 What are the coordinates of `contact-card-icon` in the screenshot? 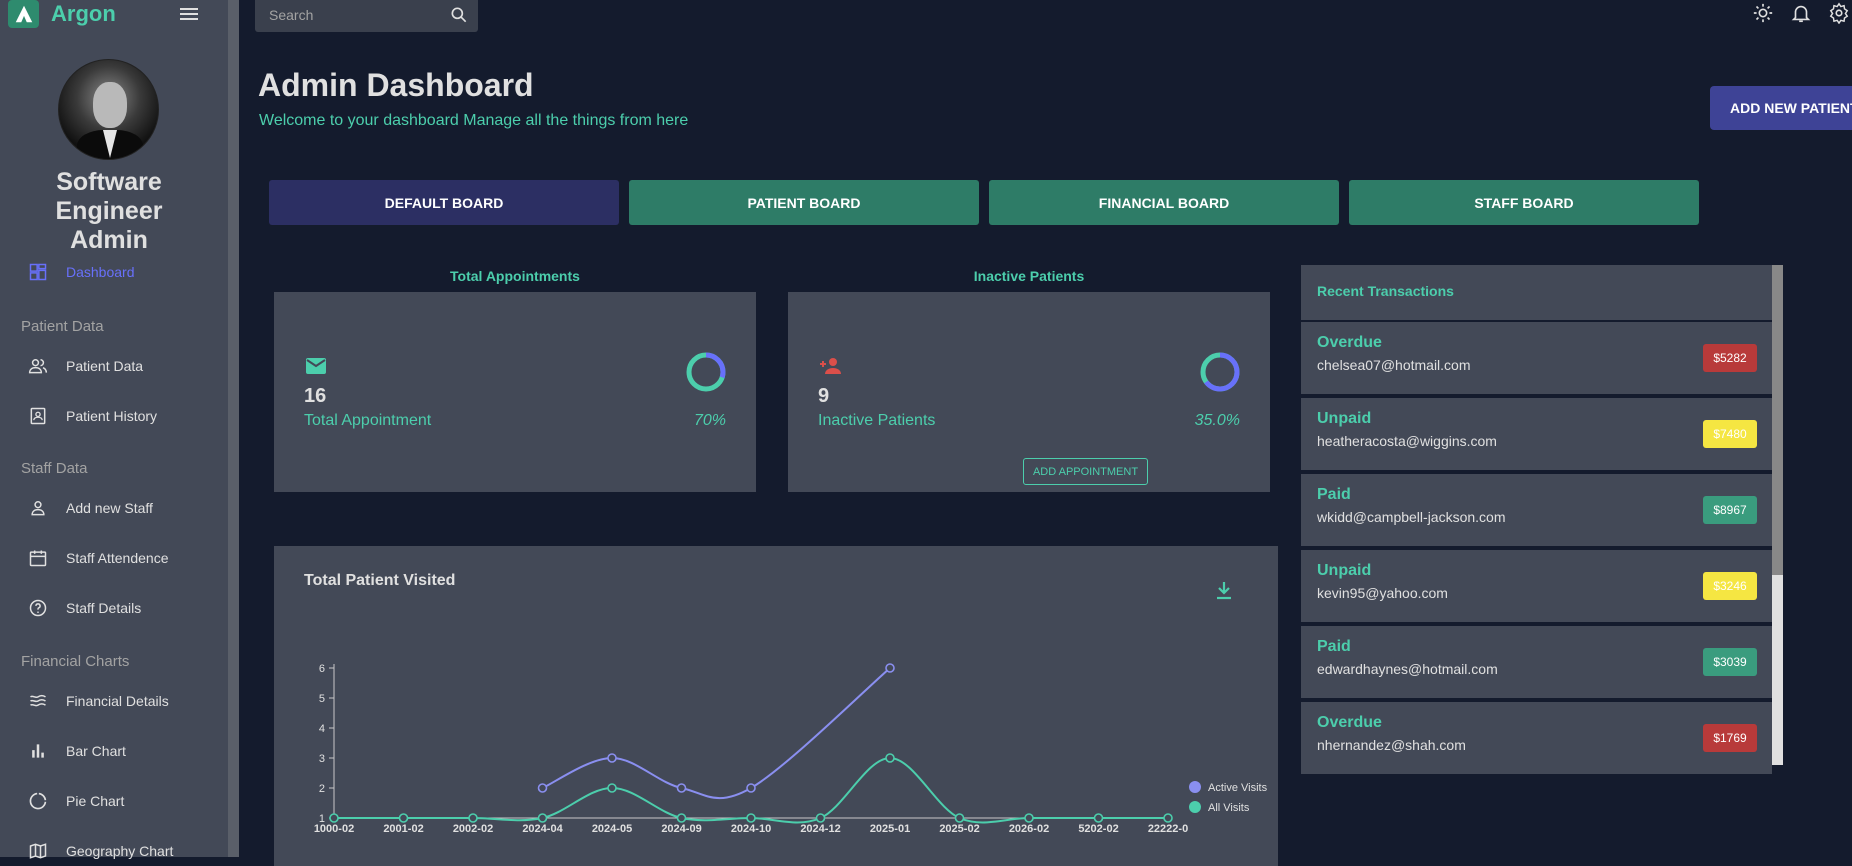 It's located at (38, 416).